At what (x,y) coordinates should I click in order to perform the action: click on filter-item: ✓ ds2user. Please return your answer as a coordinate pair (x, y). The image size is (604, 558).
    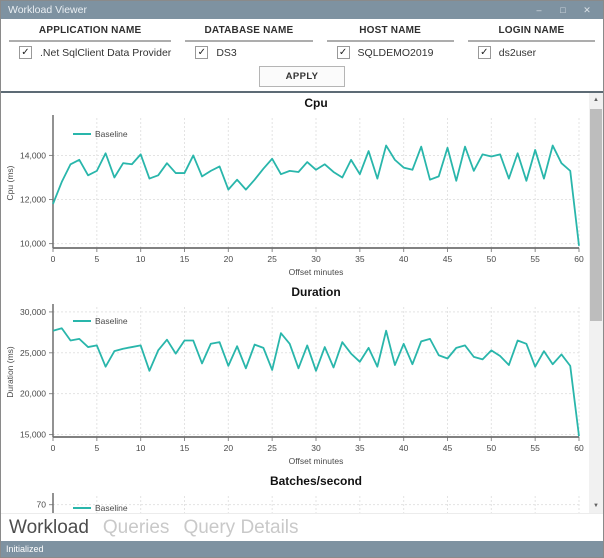
    Looking at the image, I should click on (531, 51).